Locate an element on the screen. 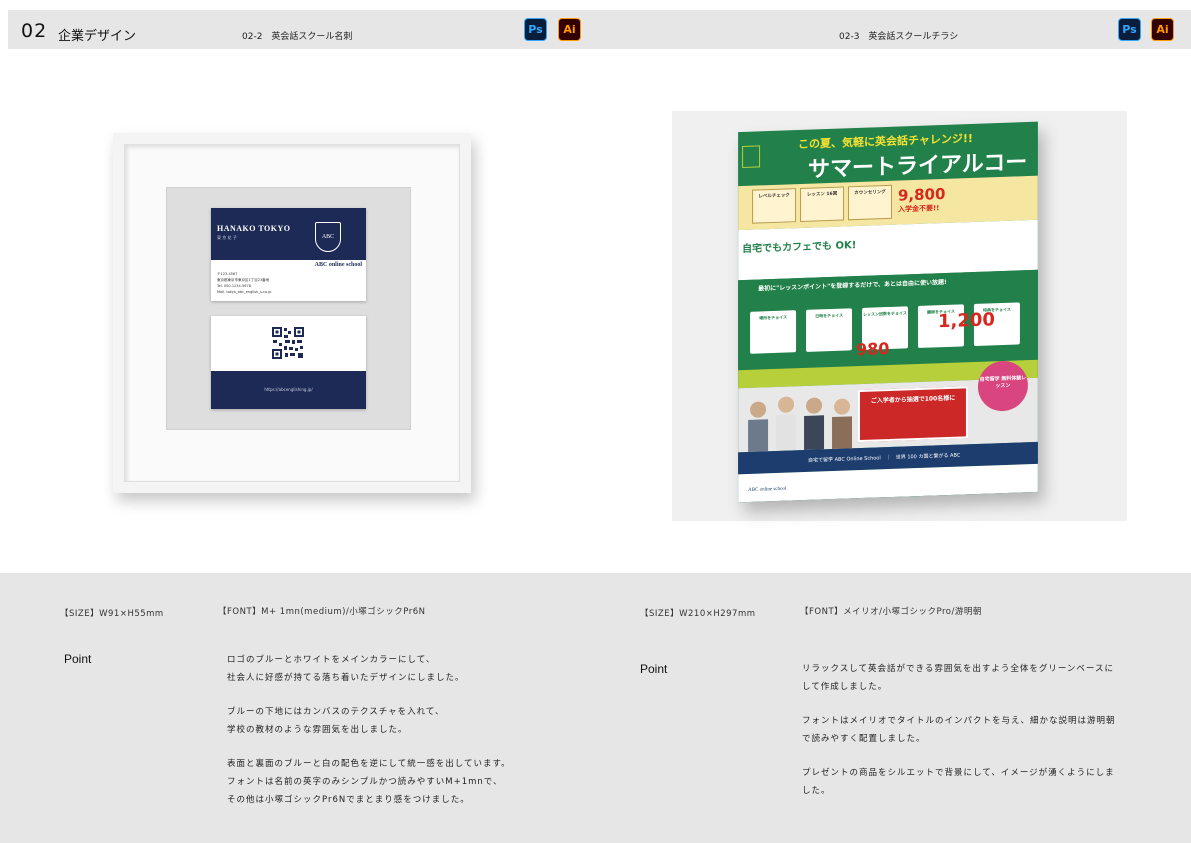 The image size is (1191, 843). card-mail: Mail. tokyo_abc_english_s.co.jp is located at coordinates (244, 292).